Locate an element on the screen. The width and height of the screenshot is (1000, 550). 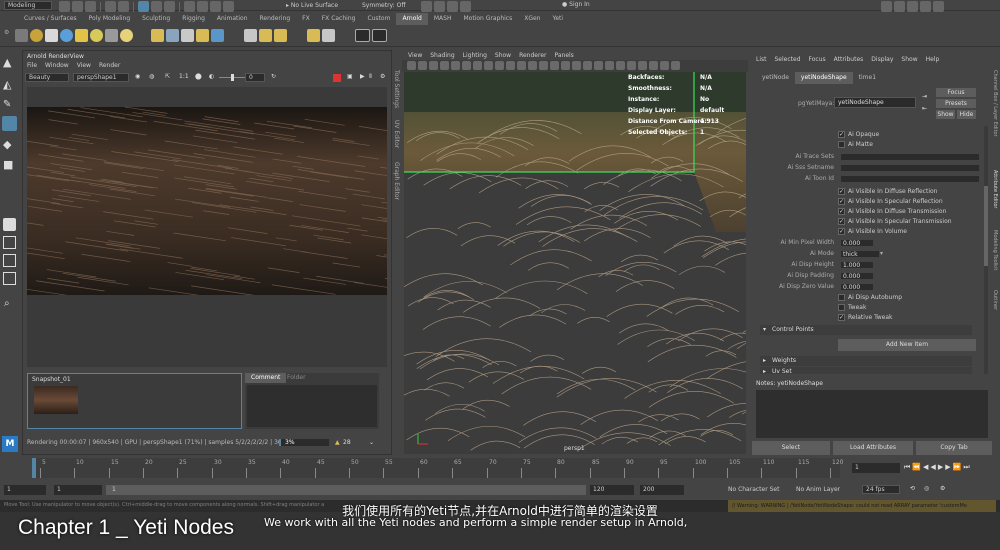
light-manager-icon is located at coordinates (111, 35).